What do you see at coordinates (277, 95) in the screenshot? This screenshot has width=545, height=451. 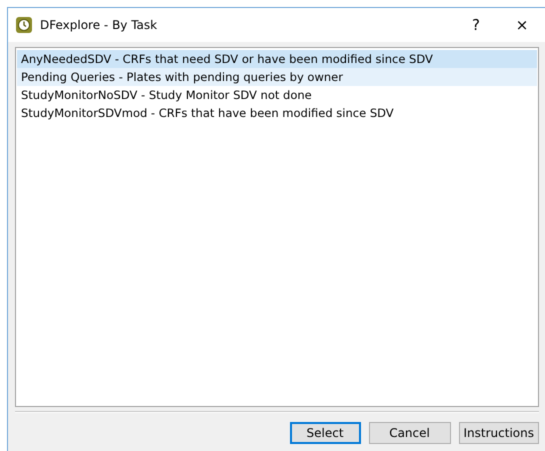 I see `task-item: StudyMonitorNoSDV - Study Monitor SDV not done` at bounding box center [277, 95].